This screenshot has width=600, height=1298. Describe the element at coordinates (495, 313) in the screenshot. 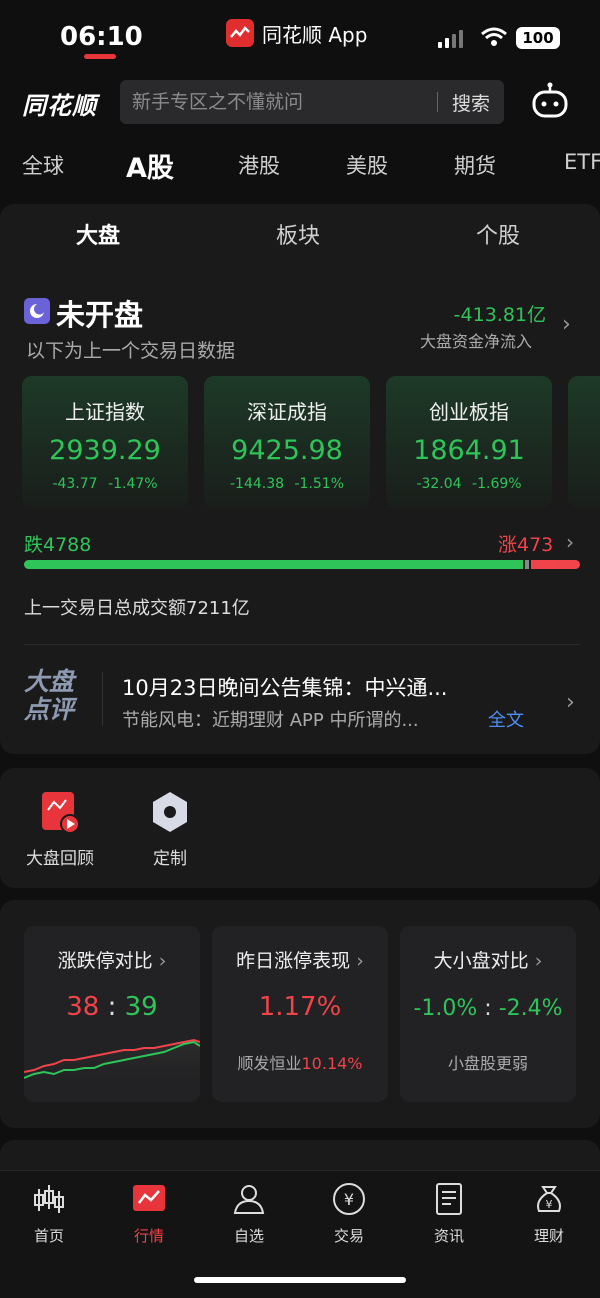

I see `net-flow-value: -413.81亿` at that location.